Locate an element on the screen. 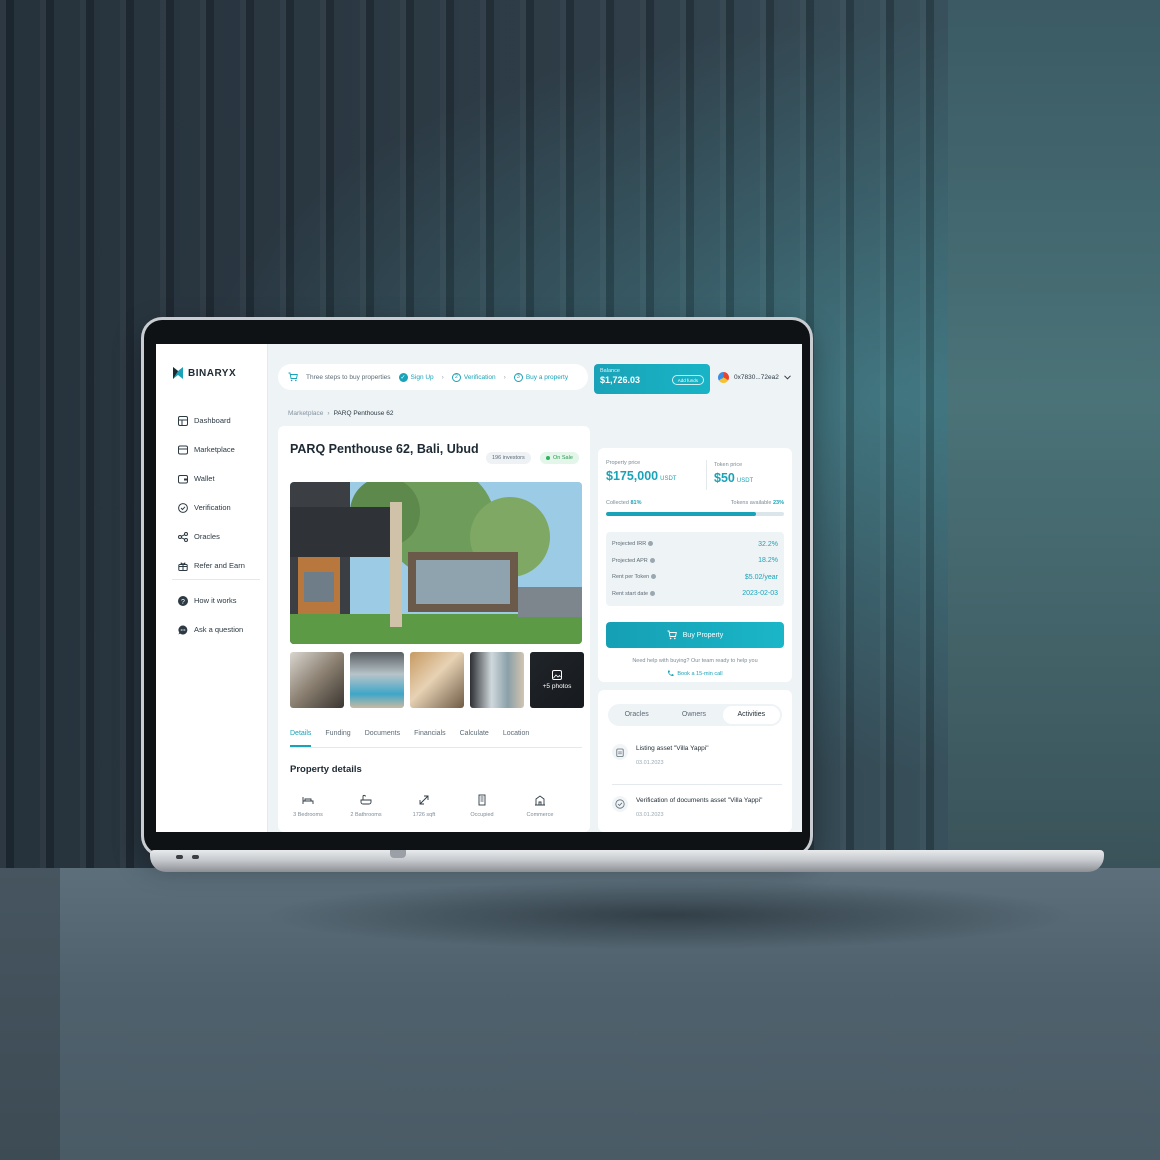 Image resolution: width=1160 pixels, height=1160 pixels. commerce-icon is located at coordinates (540, 800).